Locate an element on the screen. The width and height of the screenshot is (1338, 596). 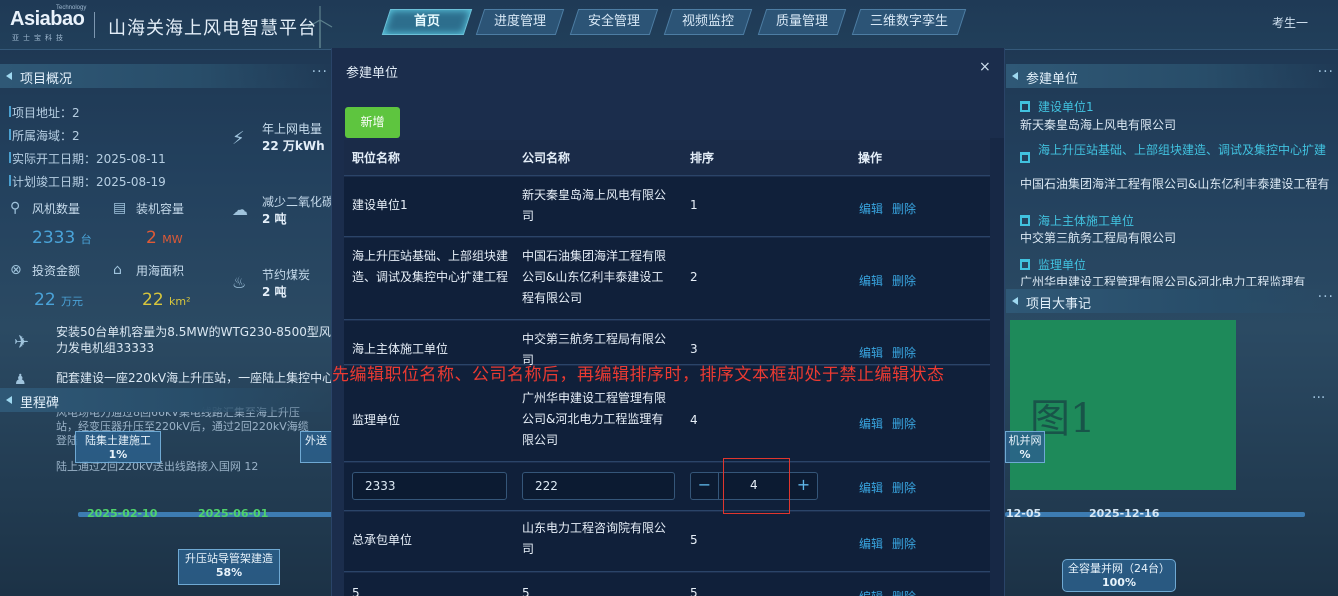
metric-investment-number: 22 is located at coordinates (45, 300).